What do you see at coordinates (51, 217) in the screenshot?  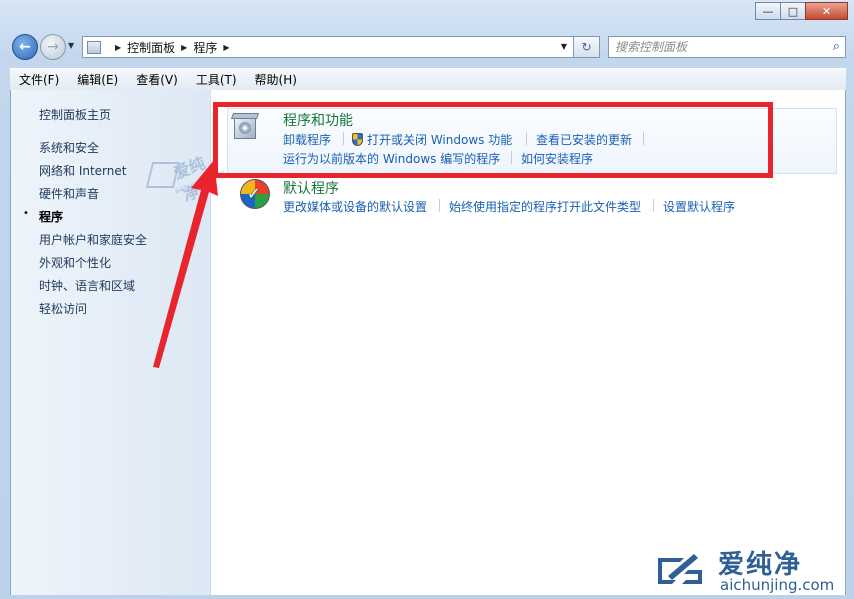 I see `sidebar-item-programs: 程序` at bounding box center [51, 217].